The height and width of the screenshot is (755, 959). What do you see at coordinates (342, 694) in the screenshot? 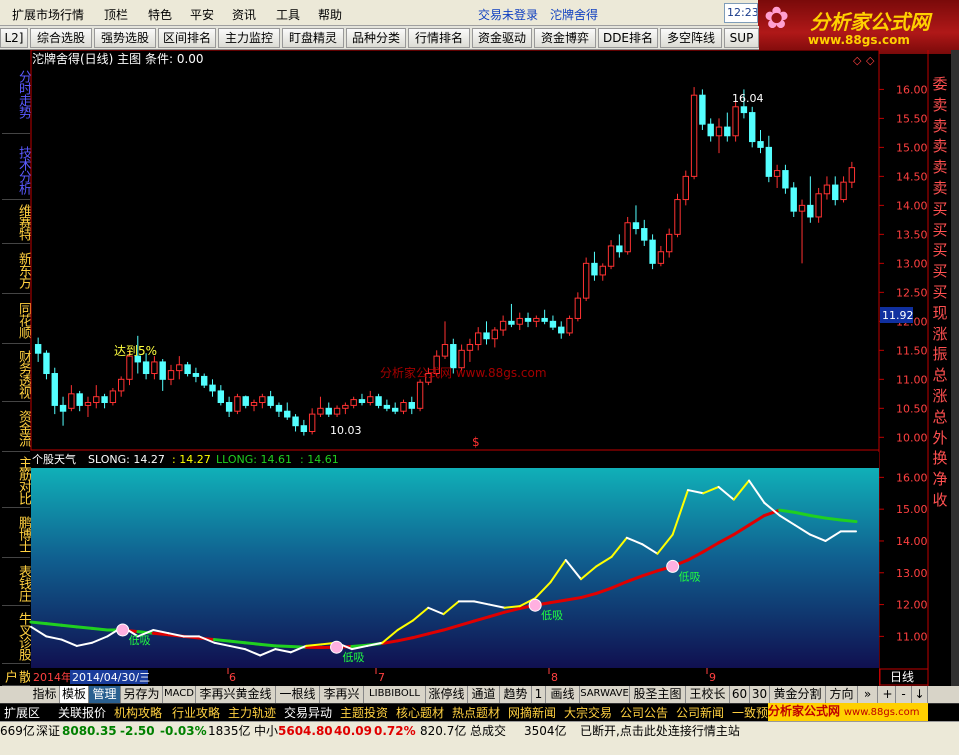
I see `tab-li-zaixing: 李再兴` at bounding box center [342, 694].